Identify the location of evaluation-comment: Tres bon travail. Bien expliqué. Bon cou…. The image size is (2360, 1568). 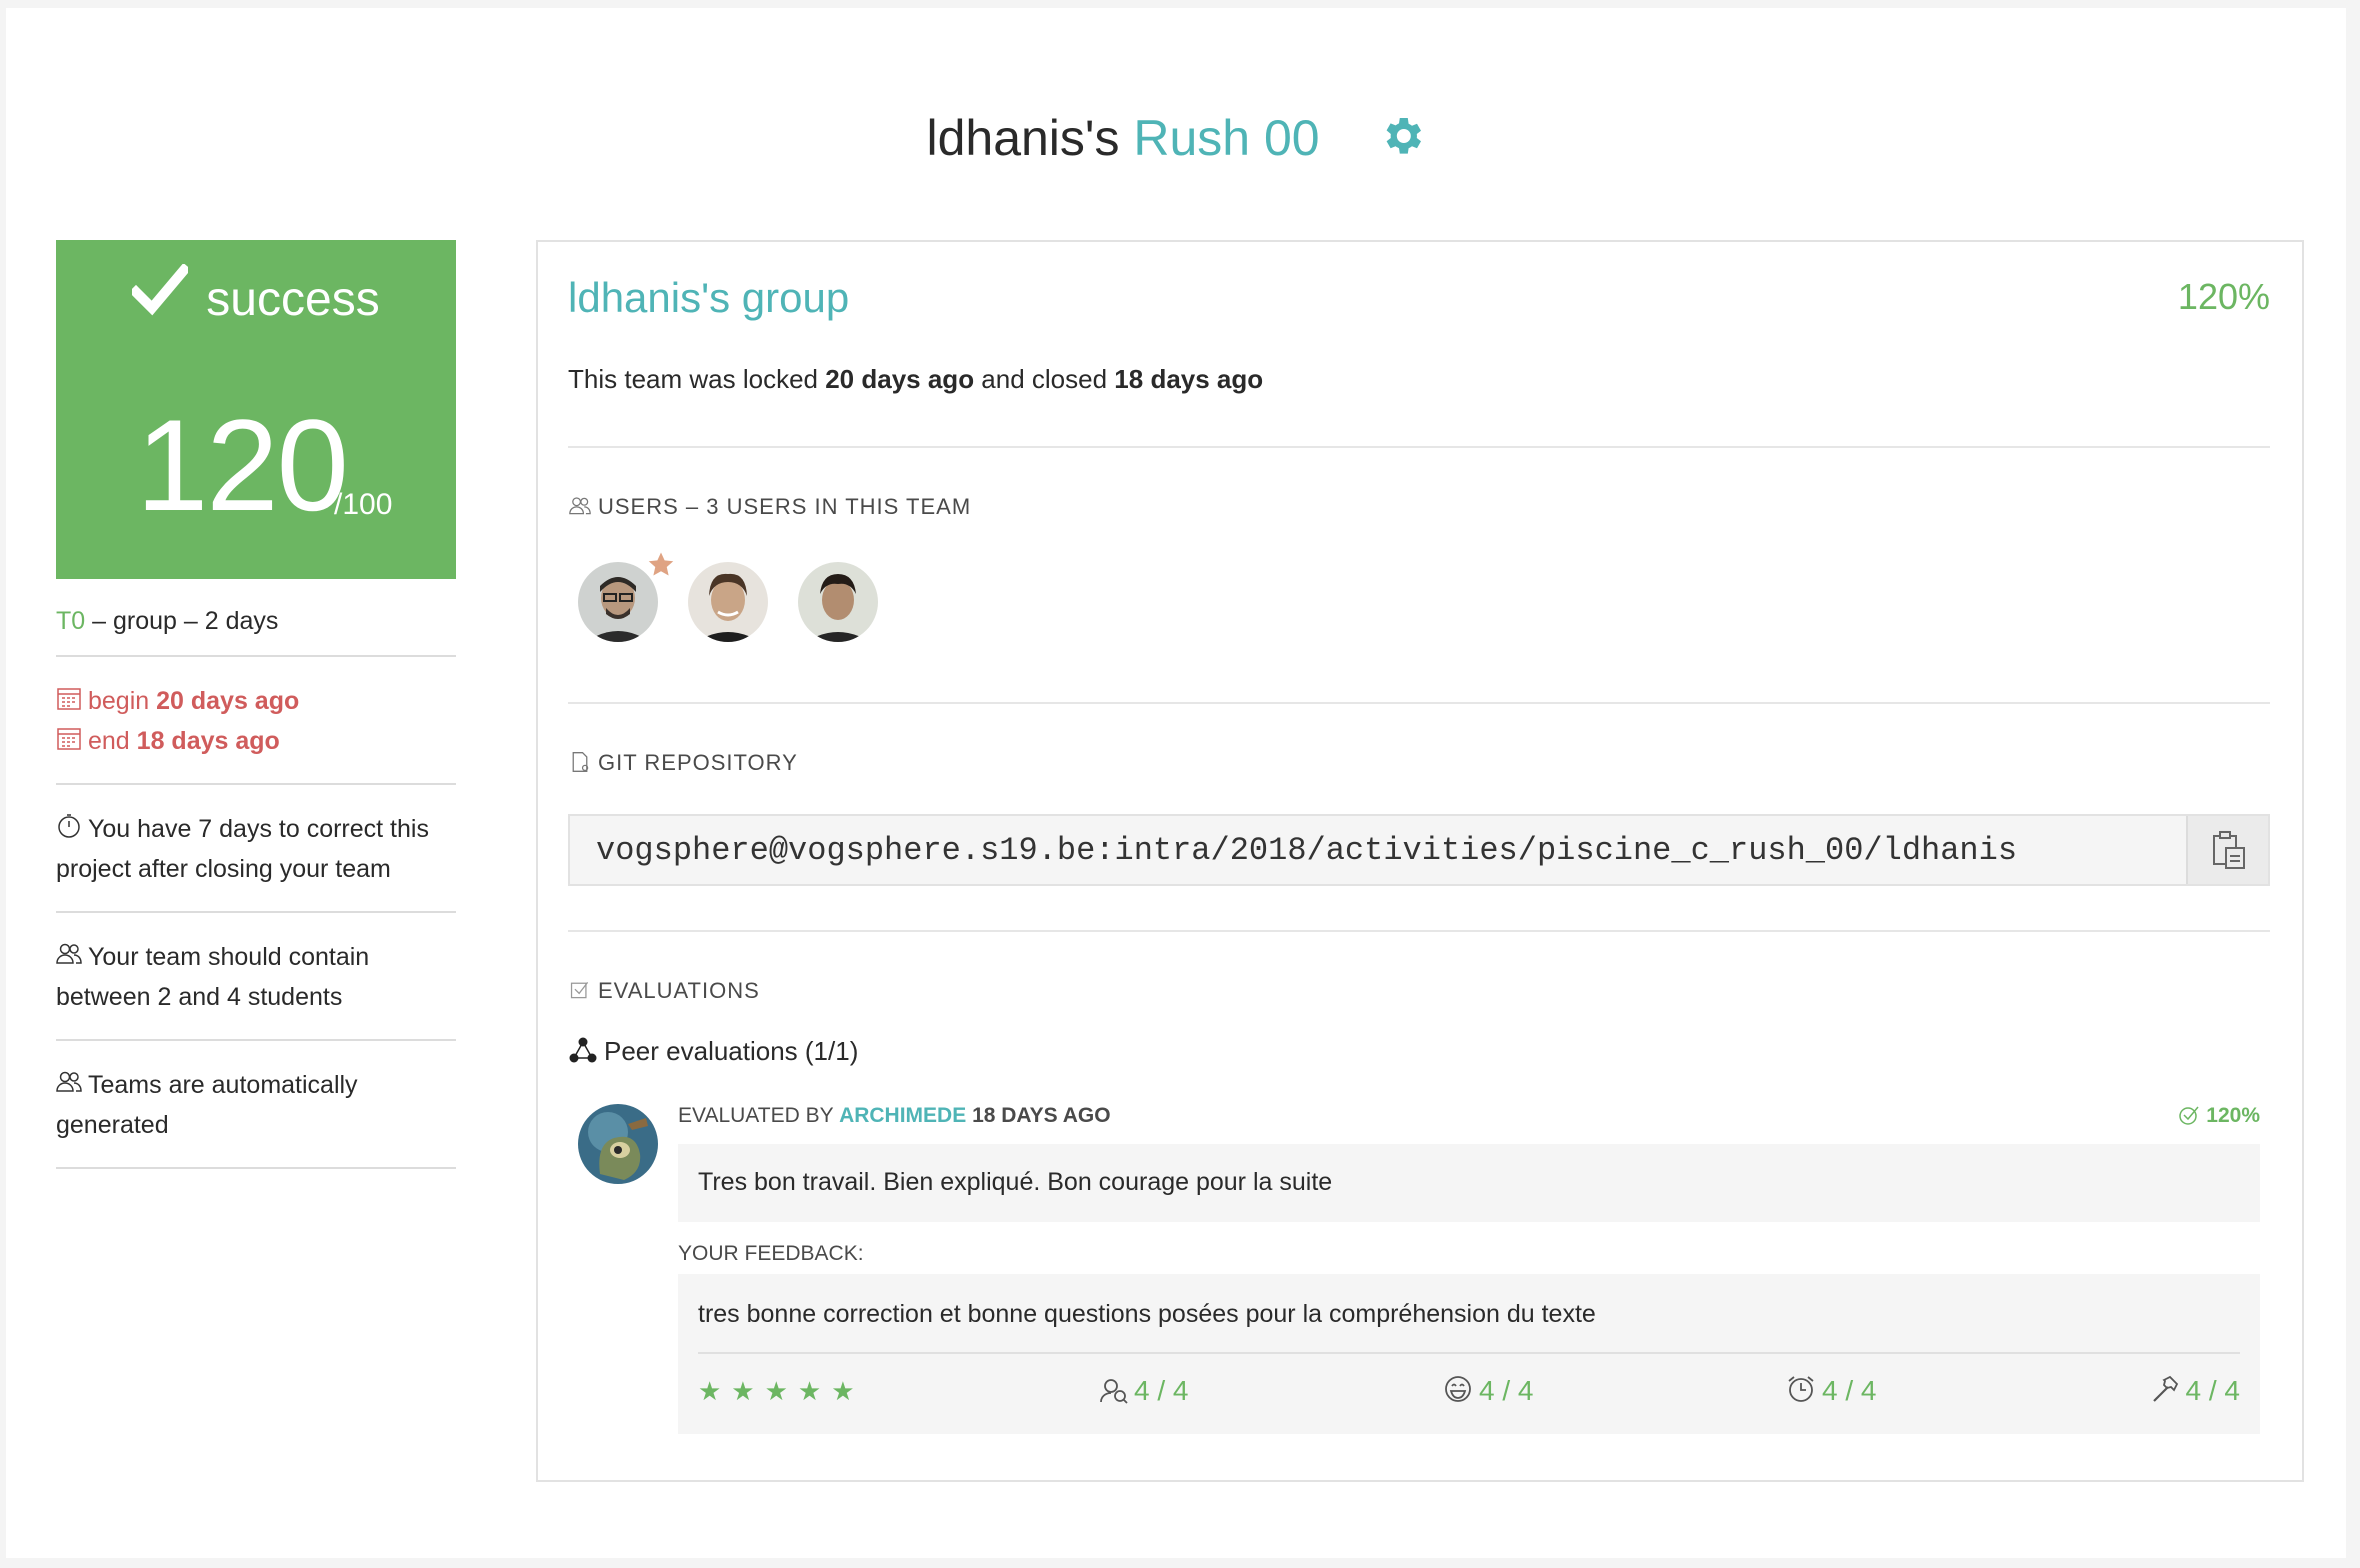
(1469, 1183).